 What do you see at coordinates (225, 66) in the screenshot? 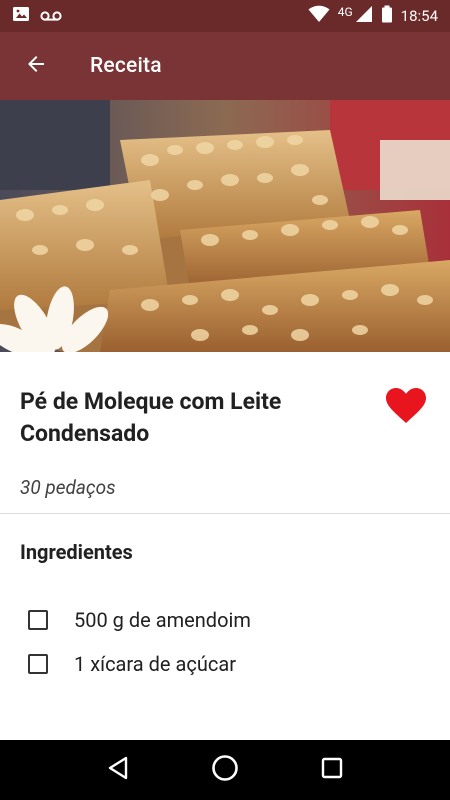
I see `app-bar: Receita` at bounding box center [225, 66].